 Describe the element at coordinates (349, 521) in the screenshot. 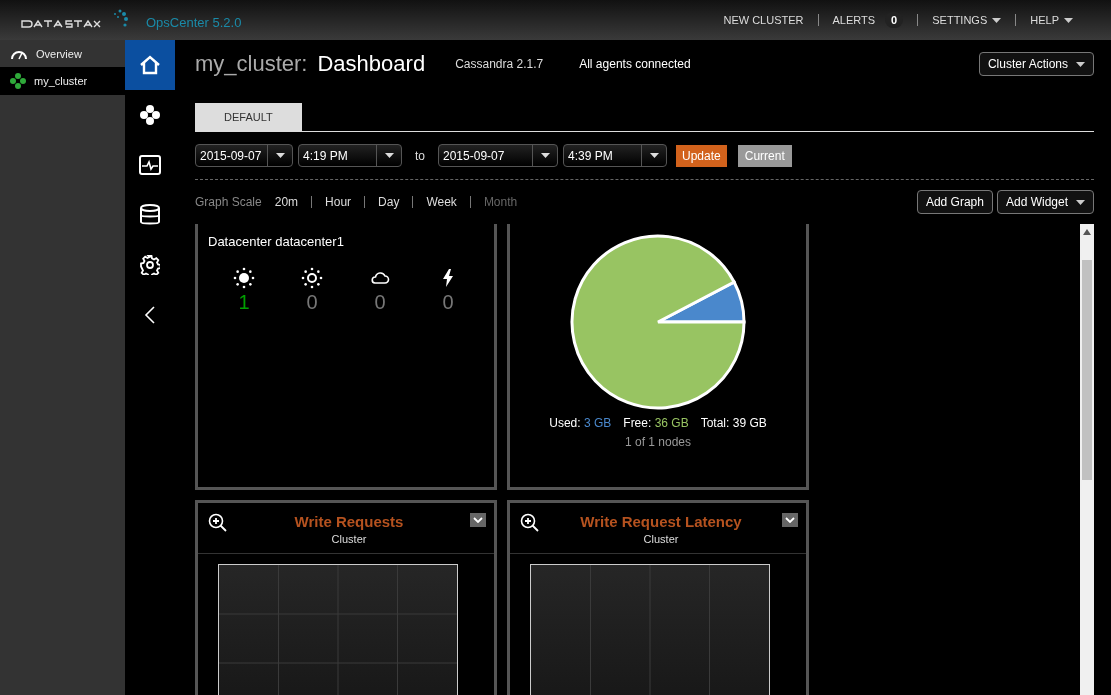

I see `graph-title: Write Requests` at that location.